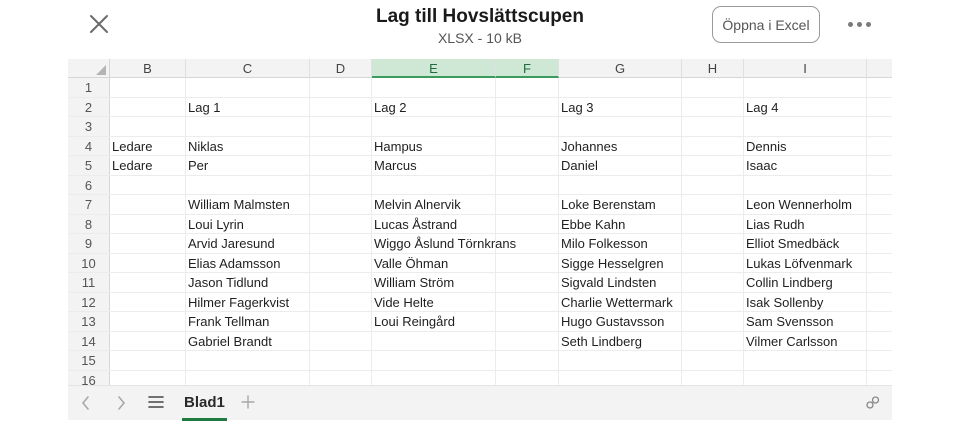 This screenshot has height=442, width=960. Describe the element at coordinates (248, 282) in the screenshot. I see `cell-c11: Jason Tidlund` at that location.